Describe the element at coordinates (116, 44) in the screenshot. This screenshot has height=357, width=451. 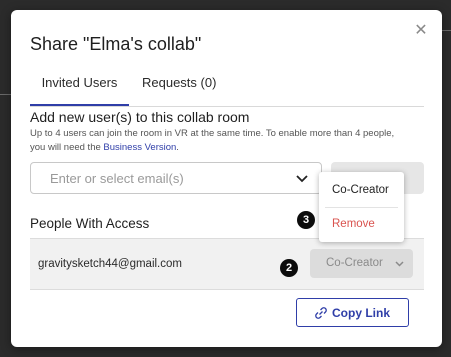
I see `dialog-title: Share "Elma's collab"` at that location.